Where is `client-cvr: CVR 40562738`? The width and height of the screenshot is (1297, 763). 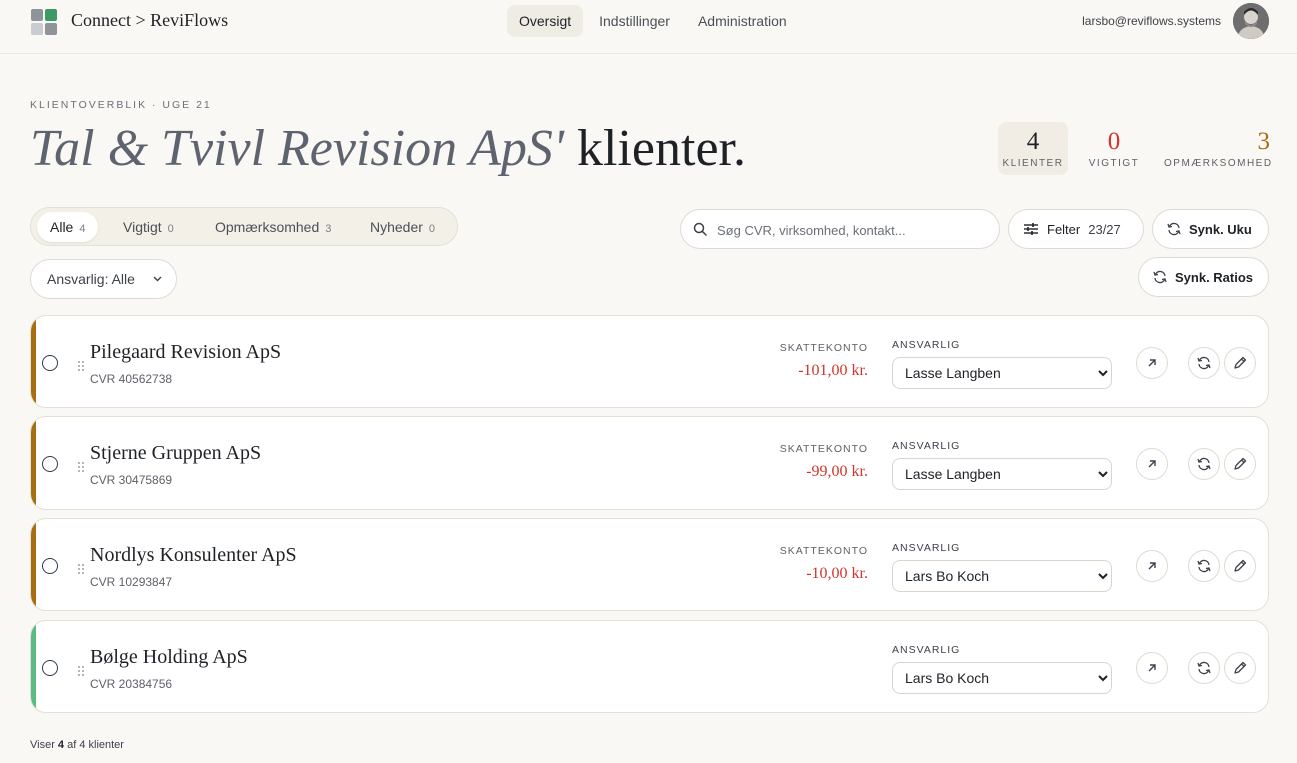 client-cvr: CVR 40562738 is located at coordinates (131, 379).